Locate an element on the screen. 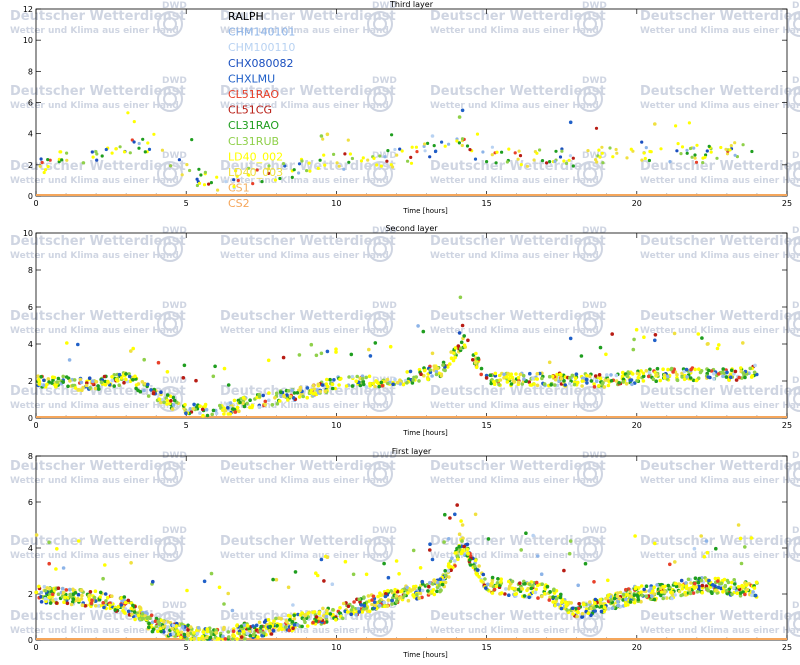  watermark-title: Deutscher Wetterdienst is located at coordinates (308, 316).